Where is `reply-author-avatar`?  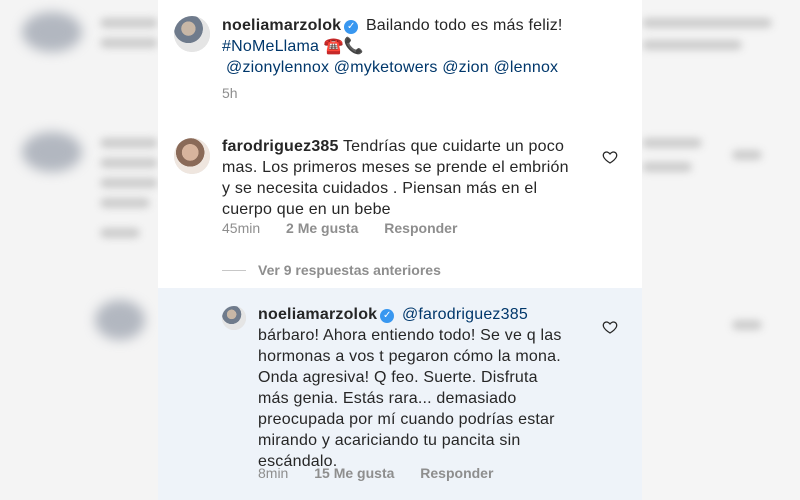
reply-author-avatar is located at coordinates (234, 318).